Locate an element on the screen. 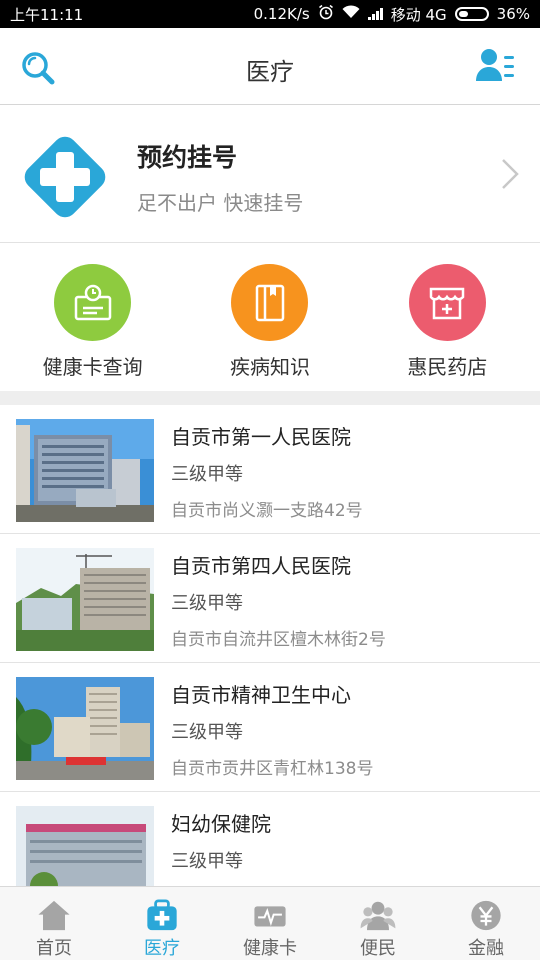 The width and height of the screenshot is (540, 960). appointment-title: 预约挂号 is located at coordinates (187, 157).